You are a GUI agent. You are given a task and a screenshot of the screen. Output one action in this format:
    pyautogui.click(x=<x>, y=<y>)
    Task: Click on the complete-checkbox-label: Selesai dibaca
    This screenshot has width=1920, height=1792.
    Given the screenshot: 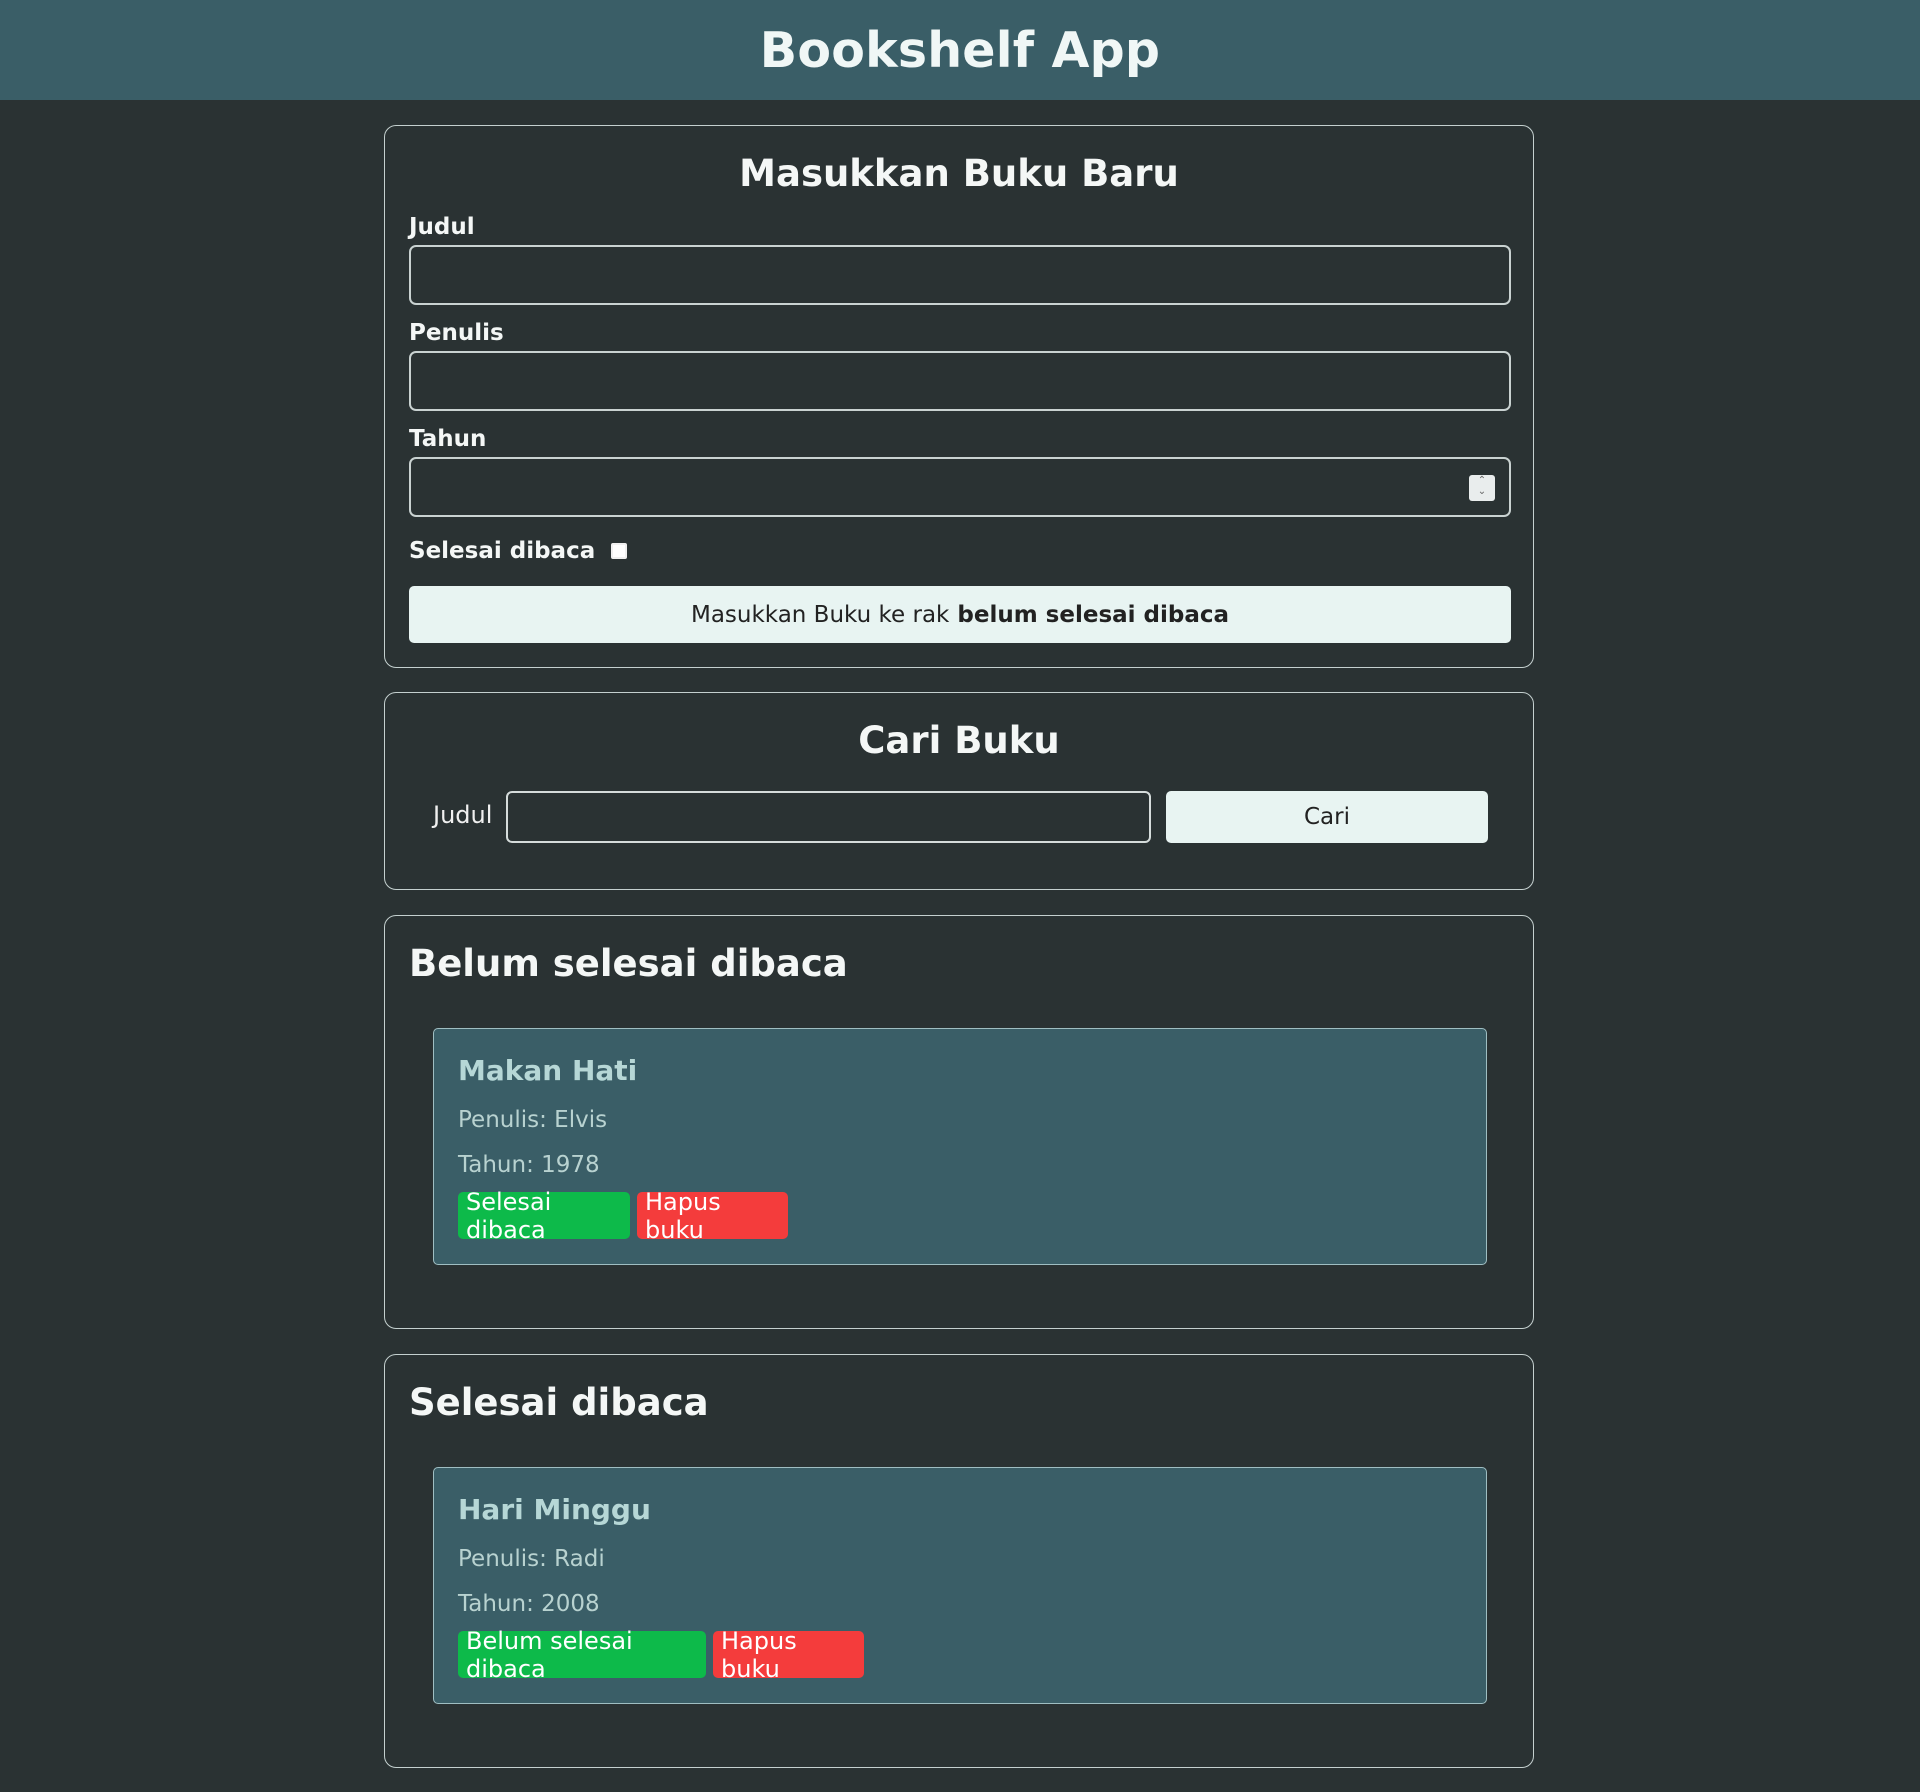 What is the action you would take?
    pyautogui.click(x=502, y=551)
    